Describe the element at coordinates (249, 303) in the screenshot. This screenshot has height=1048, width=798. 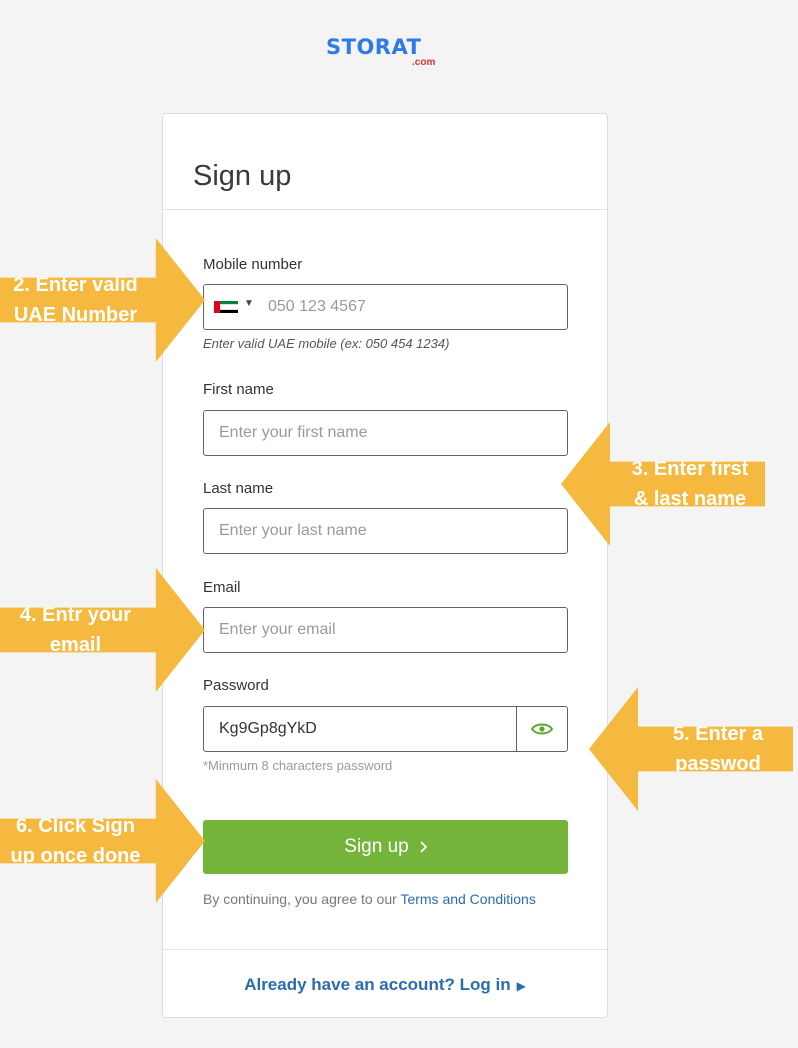
I see `country-dropdown-caret-icon: ▼` at that location.